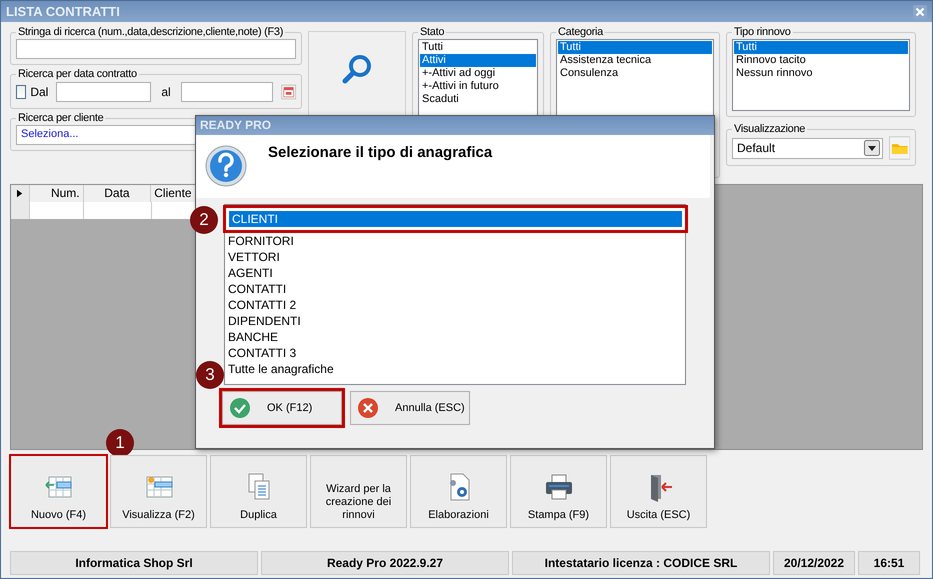  What do you see at coordinates (226, 166) in the screenshot?
I see `question-icon` at bounding box center [226, 166].